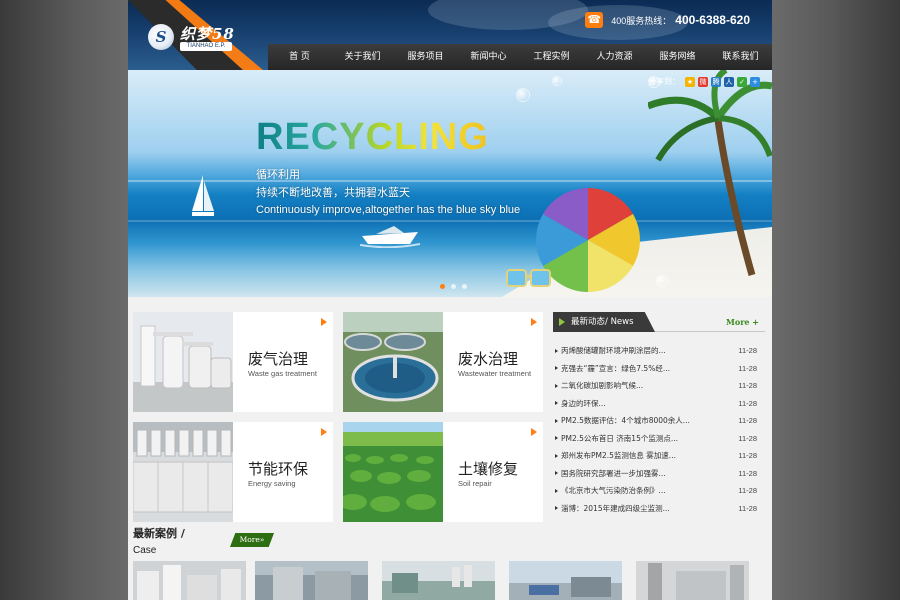  I want to click on sailboat-icon, so click(203, 195).